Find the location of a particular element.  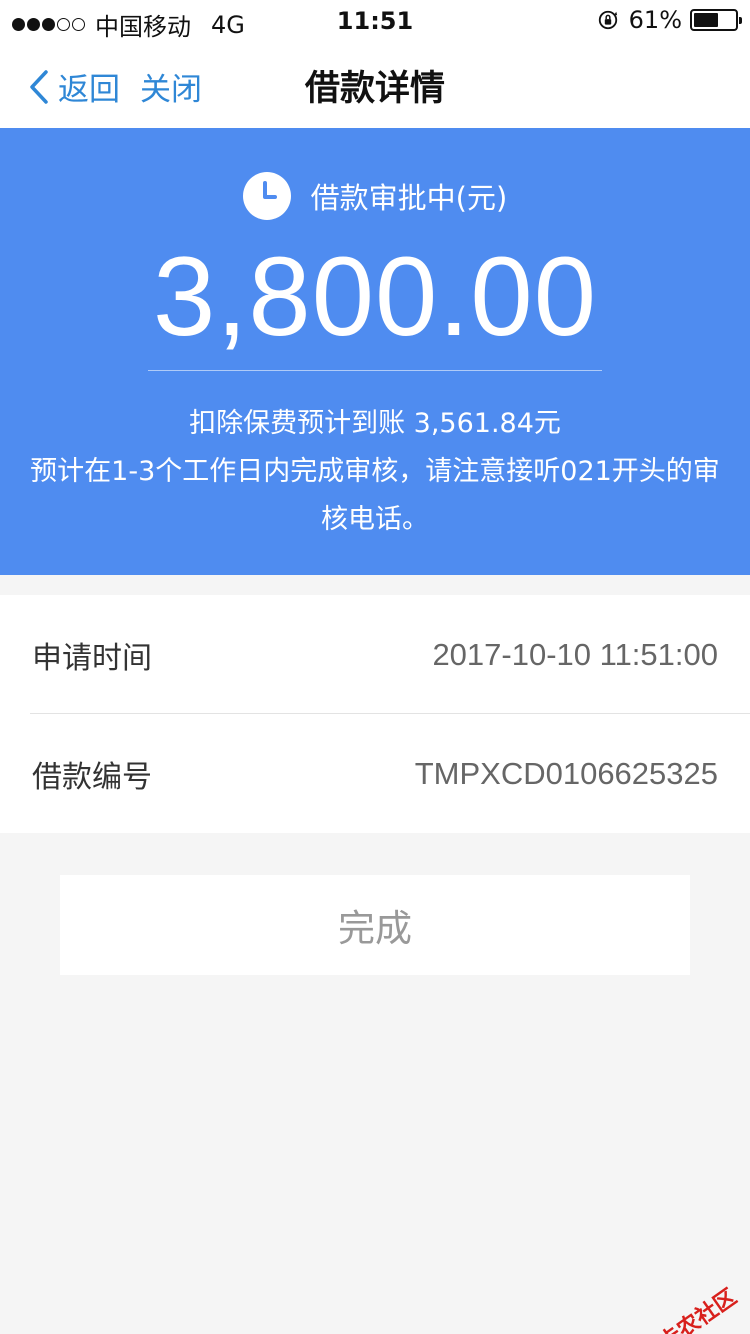

done-button: 完成 is located at coordinates (375, 925).